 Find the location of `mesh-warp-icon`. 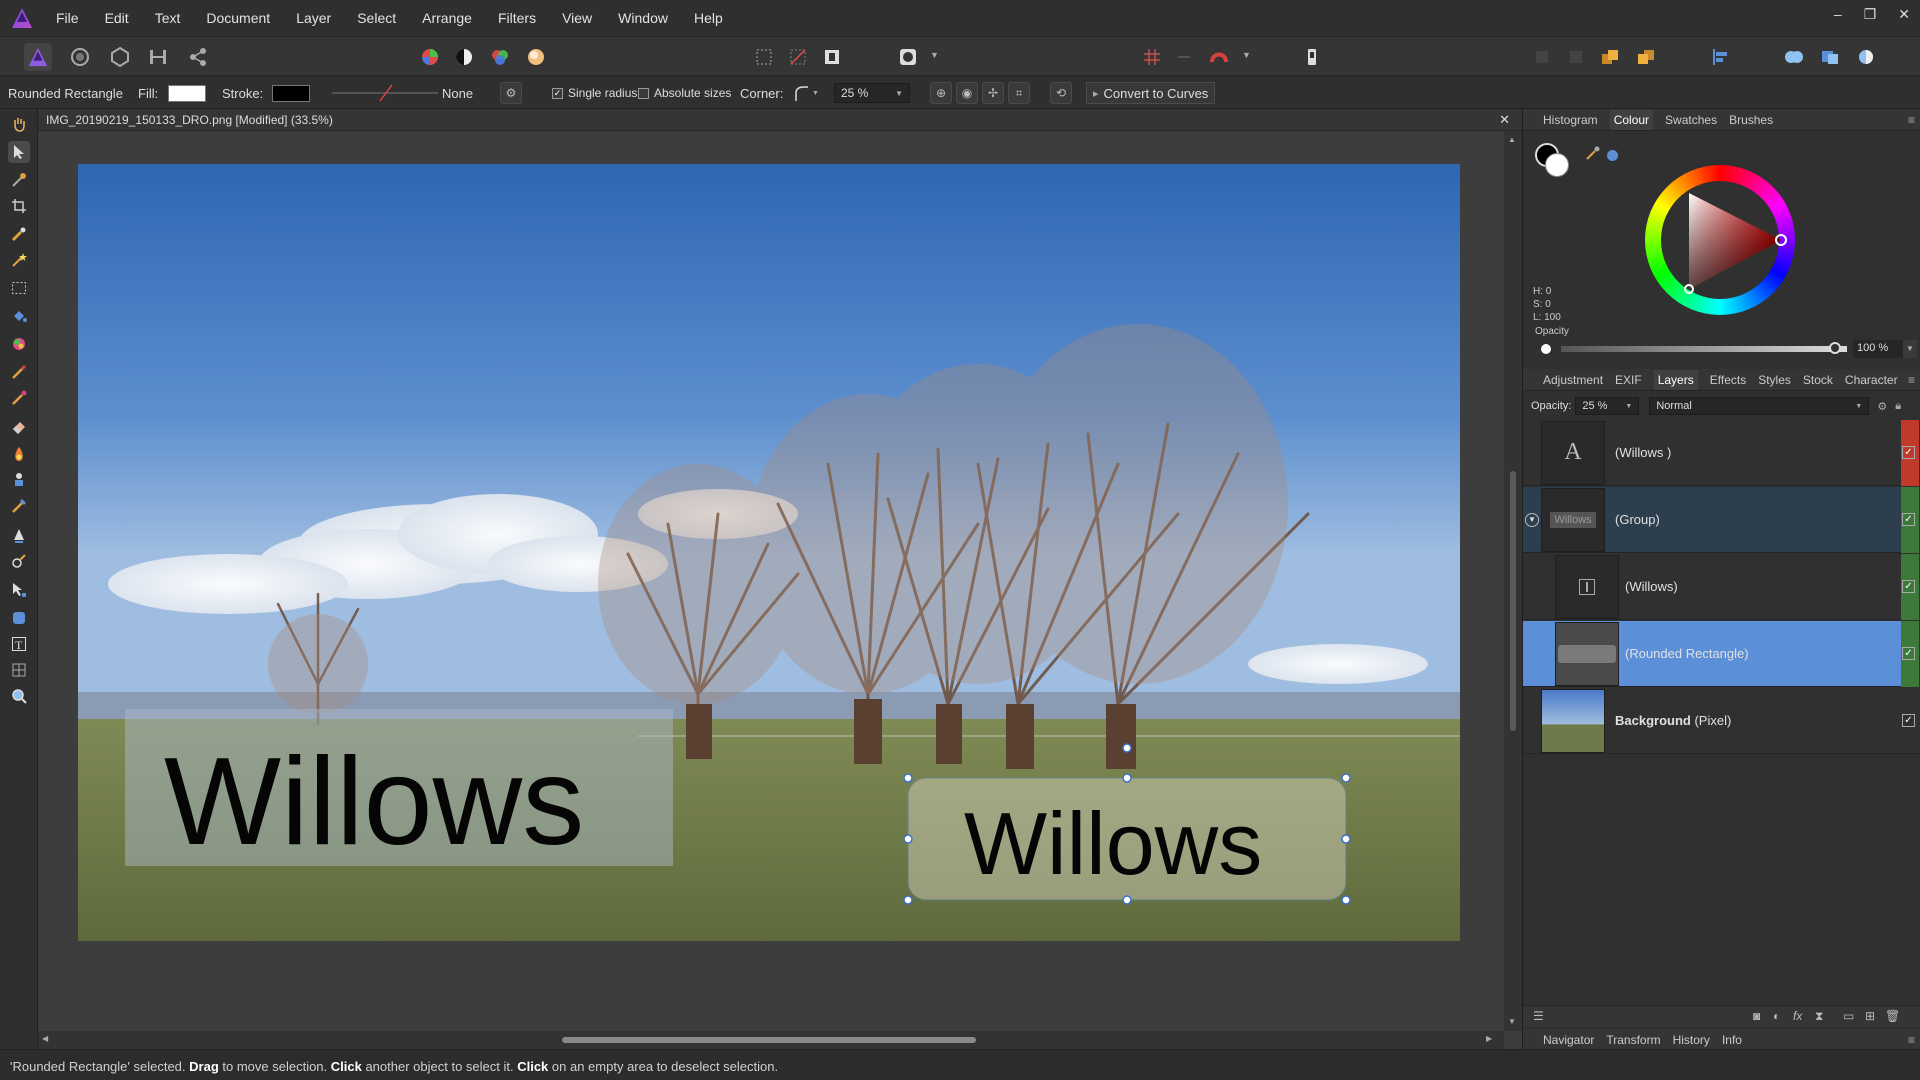

mesh-warp-icon is located at coordinates (19, 670).